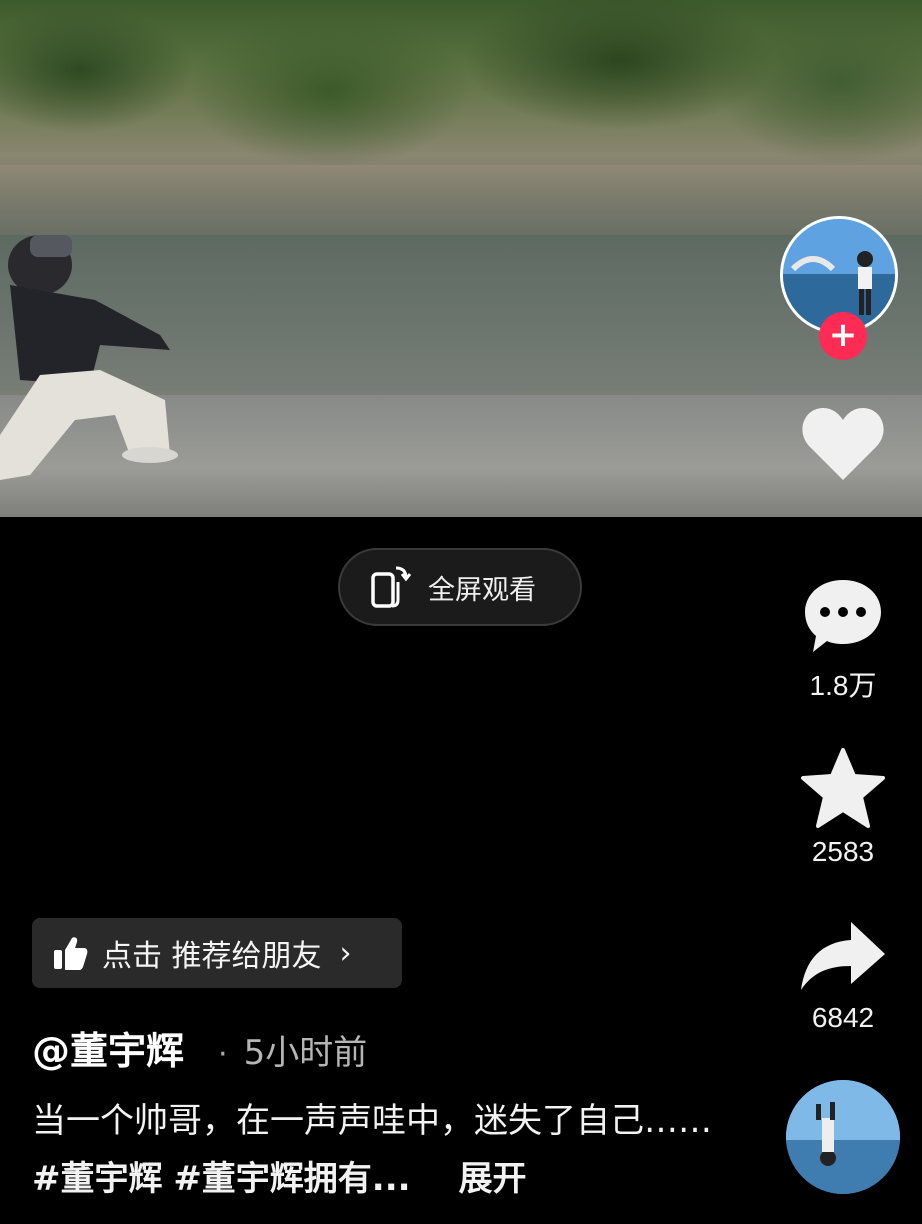 Image resolution: width=922 pixels, height=1224 pixels. I want to click on recommend-to-friend-button: 点击 推荐给朋友 ›, so click(217, 953).